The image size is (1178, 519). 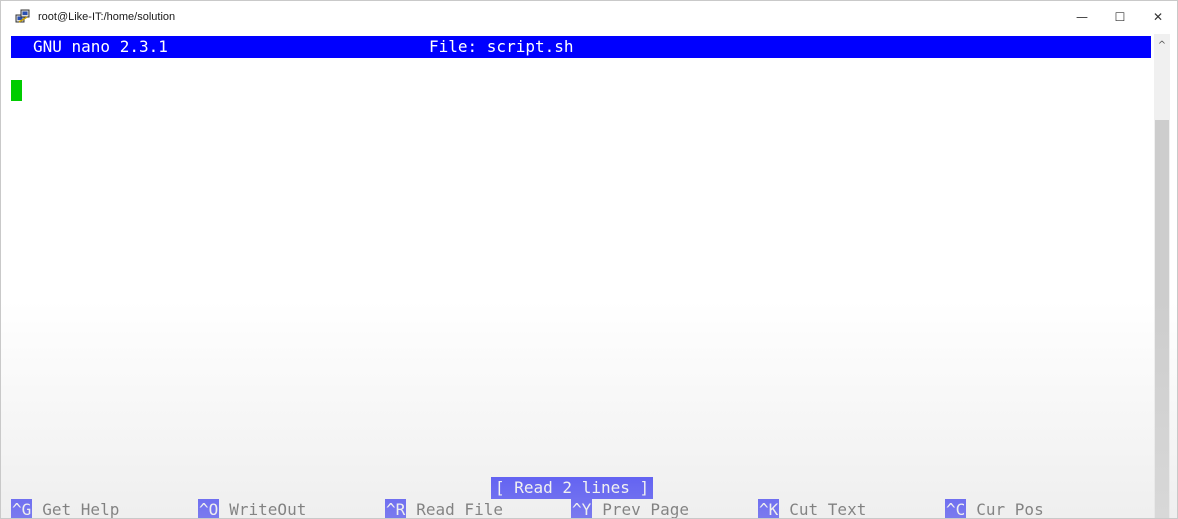 I want to click on nano-file-label: File: script.sh, so click(x=501, y=46).